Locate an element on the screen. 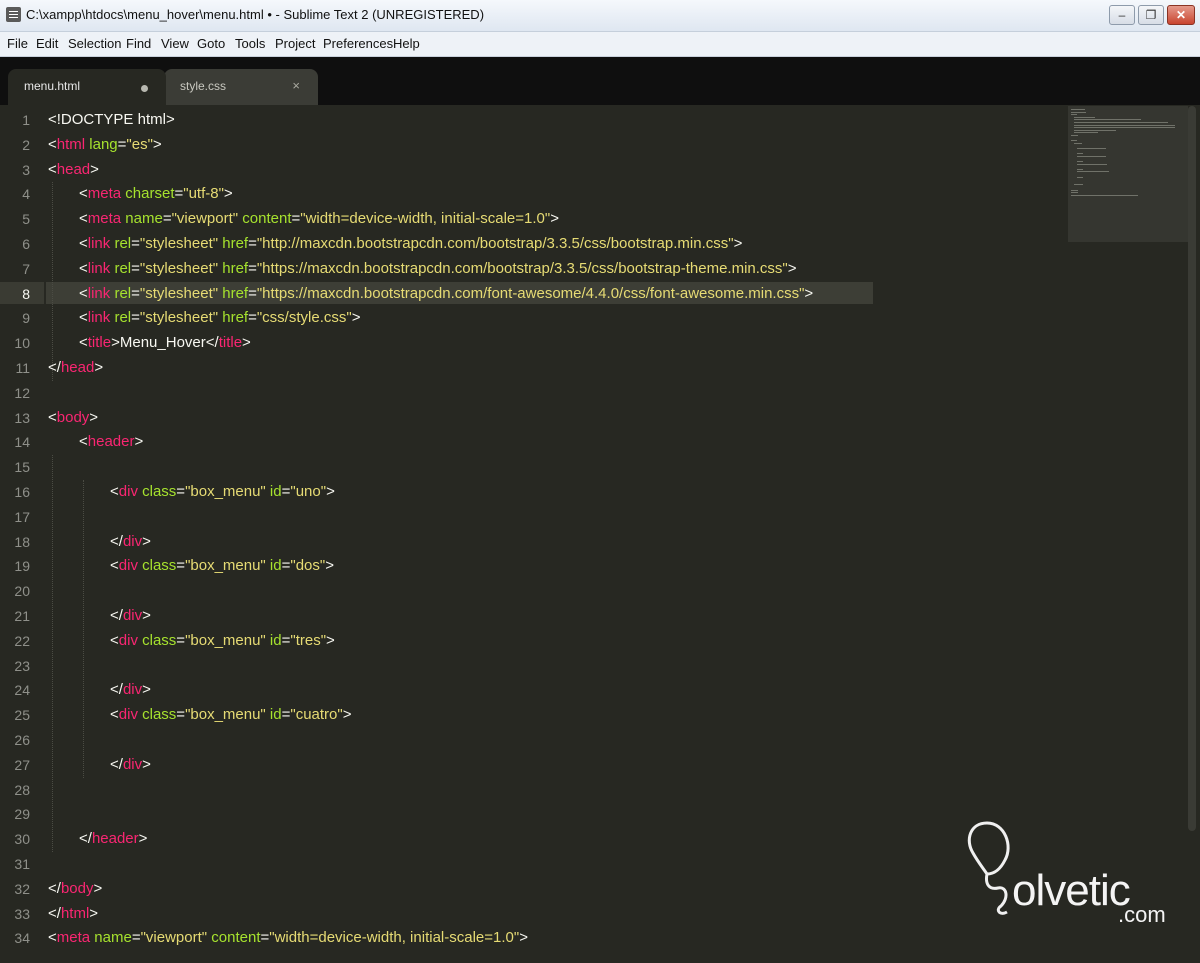 Image resolution: width=1200 pixels, height=963 pixels. vertical-scrollbar is located at coordinates (1192, 468).